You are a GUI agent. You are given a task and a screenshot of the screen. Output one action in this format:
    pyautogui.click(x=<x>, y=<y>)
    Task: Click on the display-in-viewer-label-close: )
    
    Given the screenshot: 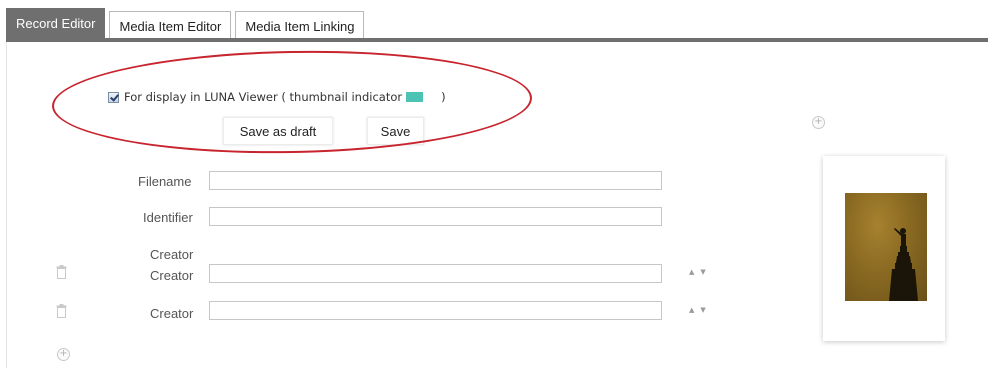 What is the action you would take?
    pyautogui.click(x=443, y=97)
    